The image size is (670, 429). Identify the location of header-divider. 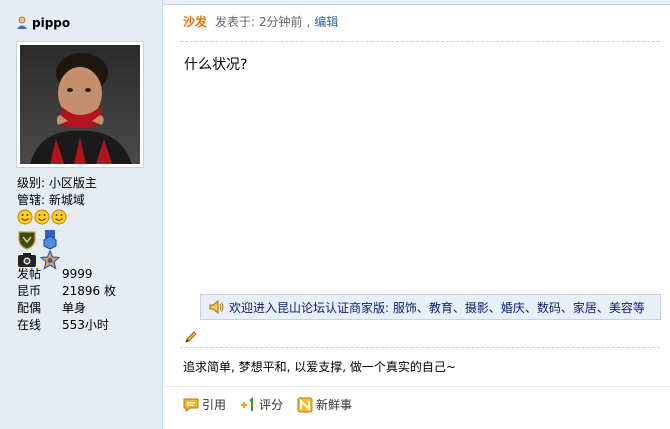
(420, 41).